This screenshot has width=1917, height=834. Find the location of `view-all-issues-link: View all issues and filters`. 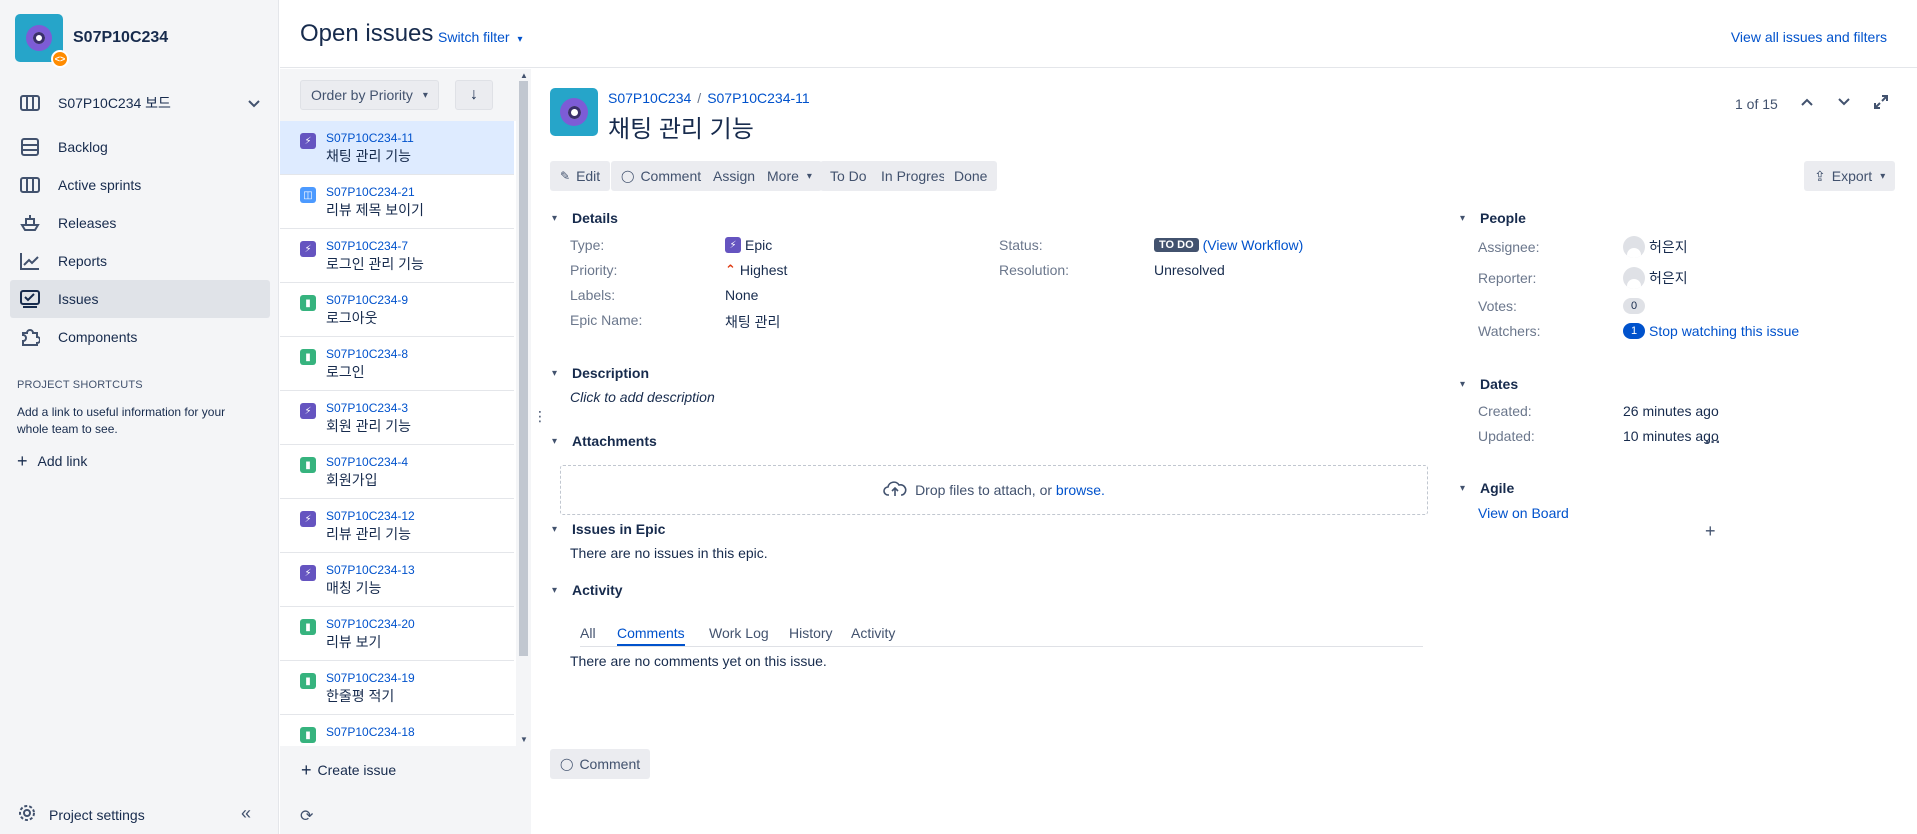

view-all-issues-link: View all issues and filters is located at coordinates (1809, 37).